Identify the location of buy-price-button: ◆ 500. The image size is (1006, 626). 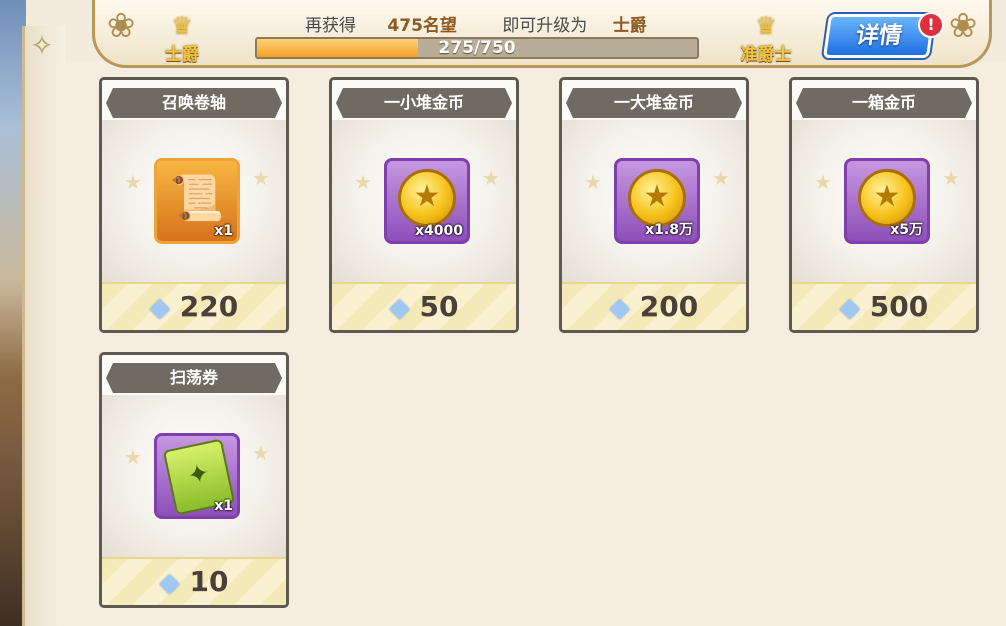
(884, 306).